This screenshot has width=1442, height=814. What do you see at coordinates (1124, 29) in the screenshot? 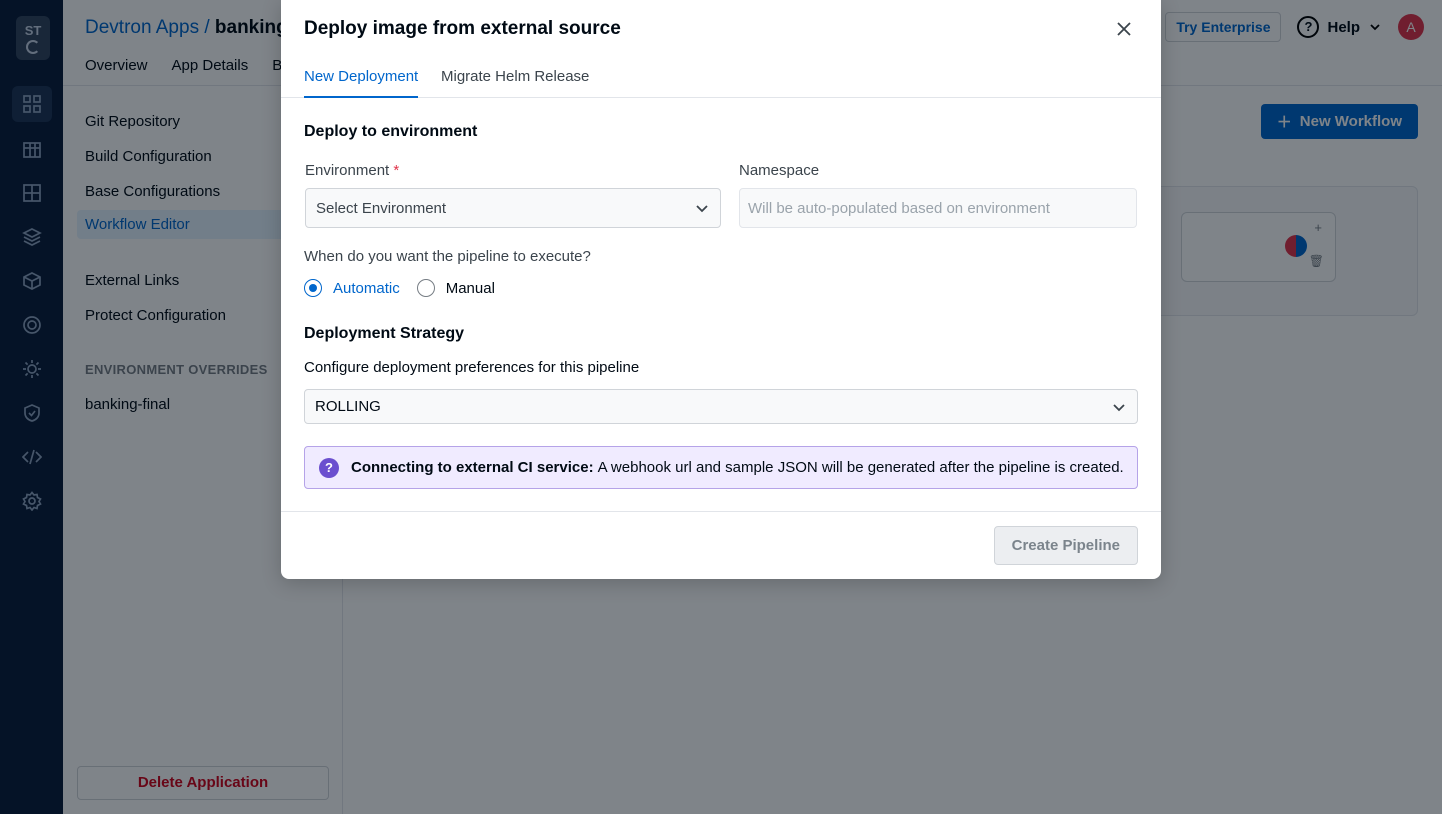
I see `close-icon` at bounding box center [1124, 29].